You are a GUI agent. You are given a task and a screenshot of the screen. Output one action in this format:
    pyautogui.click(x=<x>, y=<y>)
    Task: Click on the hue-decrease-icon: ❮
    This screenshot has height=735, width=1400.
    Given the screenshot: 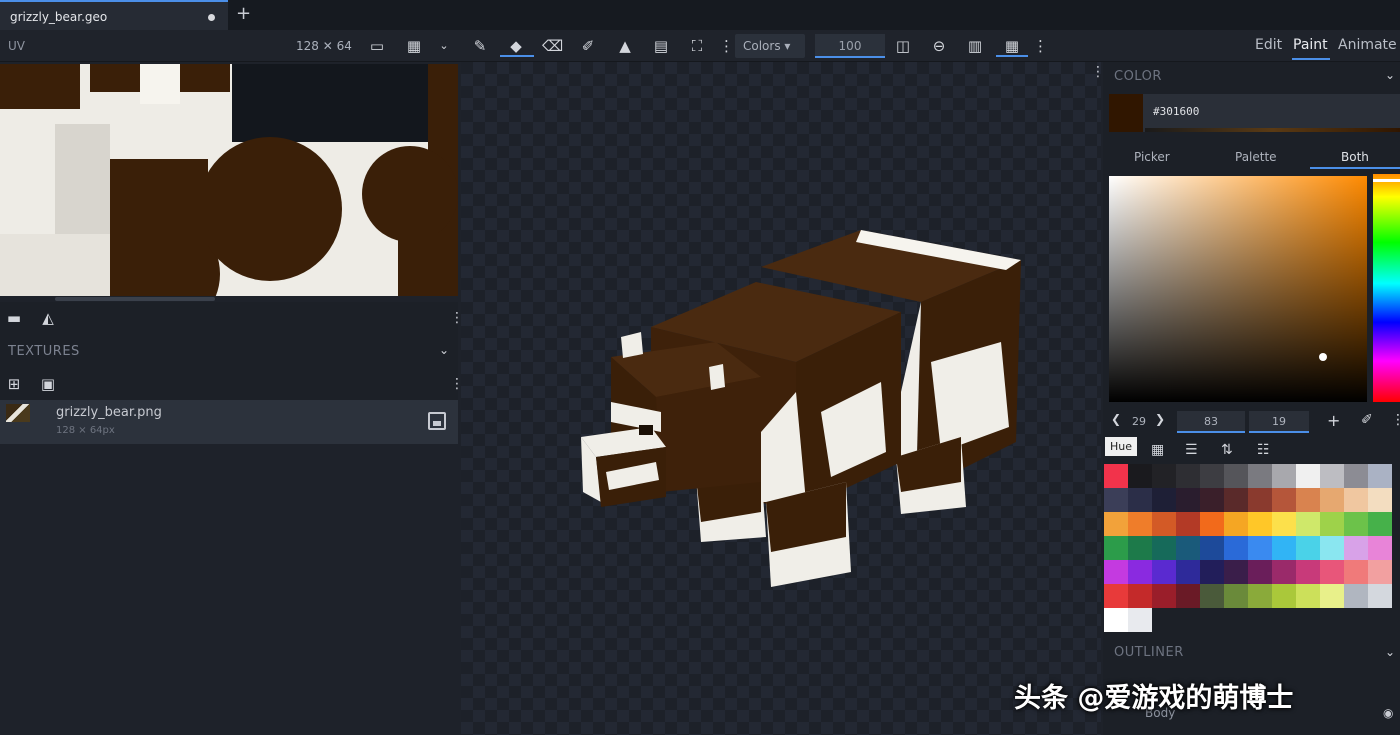 What is the action you would take?
    pyautogui.click(x=1116, y=419)
    